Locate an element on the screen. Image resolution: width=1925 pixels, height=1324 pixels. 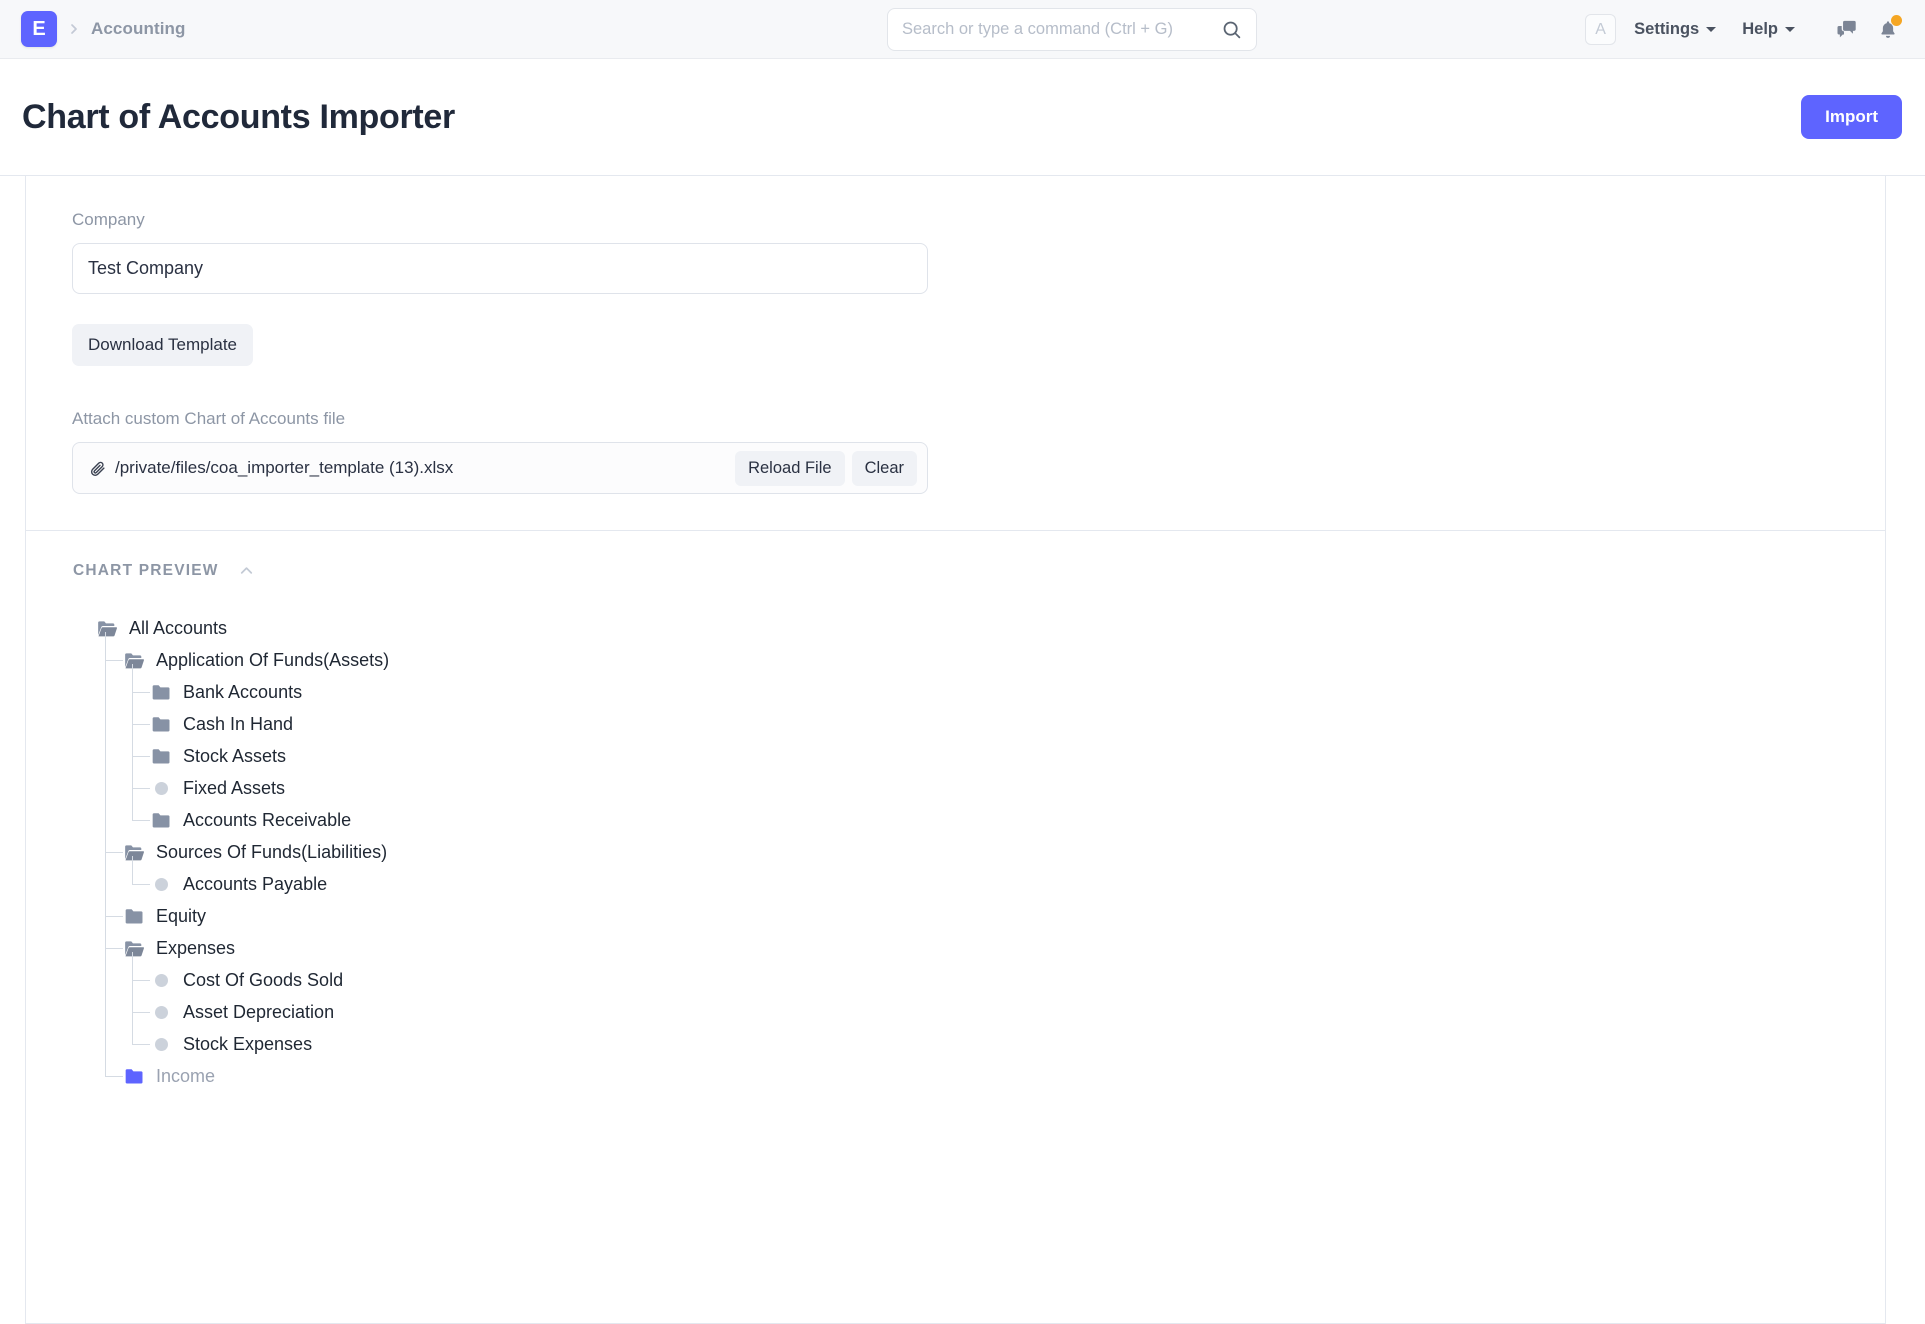
tree-item-fixed-assets: Fixed Assets is located at coordinates (208, 788).